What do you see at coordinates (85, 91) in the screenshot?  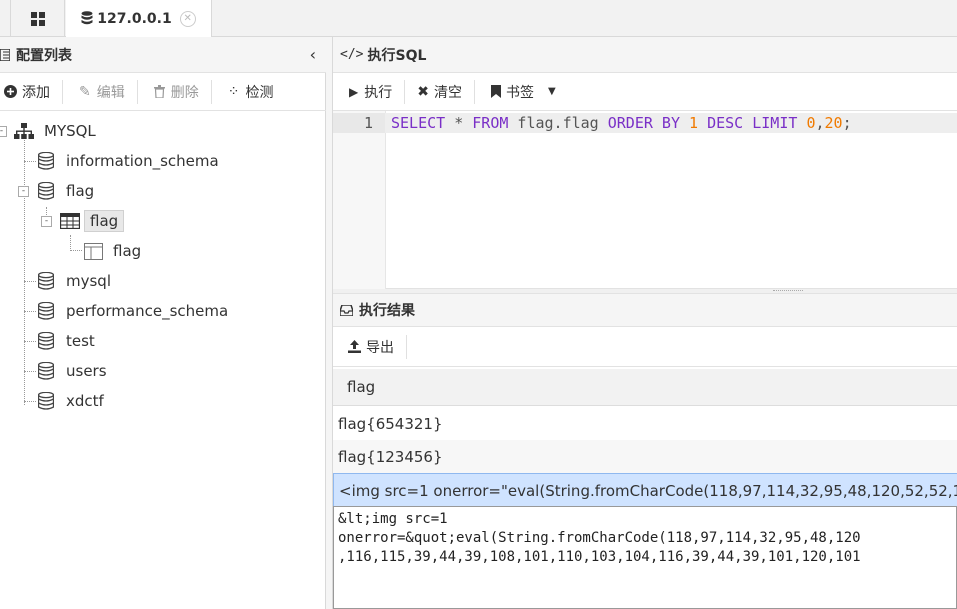 I see `edit-icon: ✎` at bounding box center [85, 91].